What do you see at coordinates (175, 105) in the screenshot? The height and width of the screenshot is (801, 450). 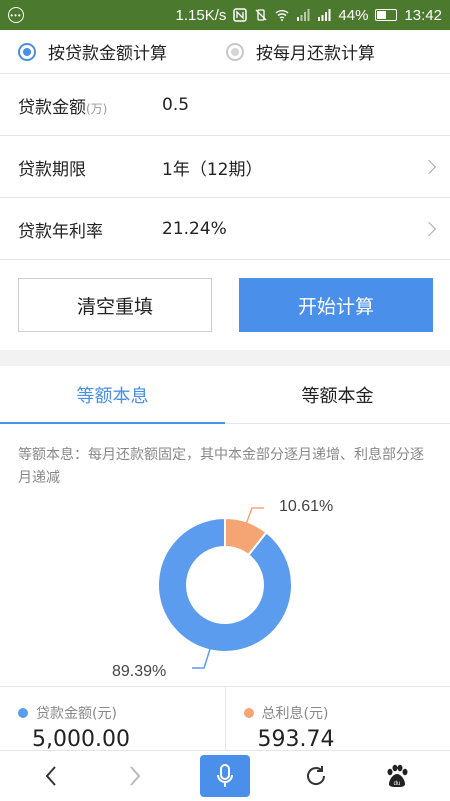 I see `loan-amount-input: 0.5` at bounding box center [175, 105].